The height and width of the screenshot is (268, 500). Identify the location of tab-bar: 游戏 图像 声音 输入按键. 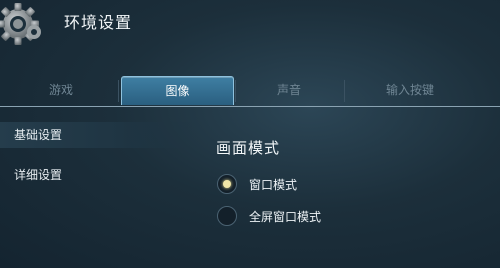
(250, 91).